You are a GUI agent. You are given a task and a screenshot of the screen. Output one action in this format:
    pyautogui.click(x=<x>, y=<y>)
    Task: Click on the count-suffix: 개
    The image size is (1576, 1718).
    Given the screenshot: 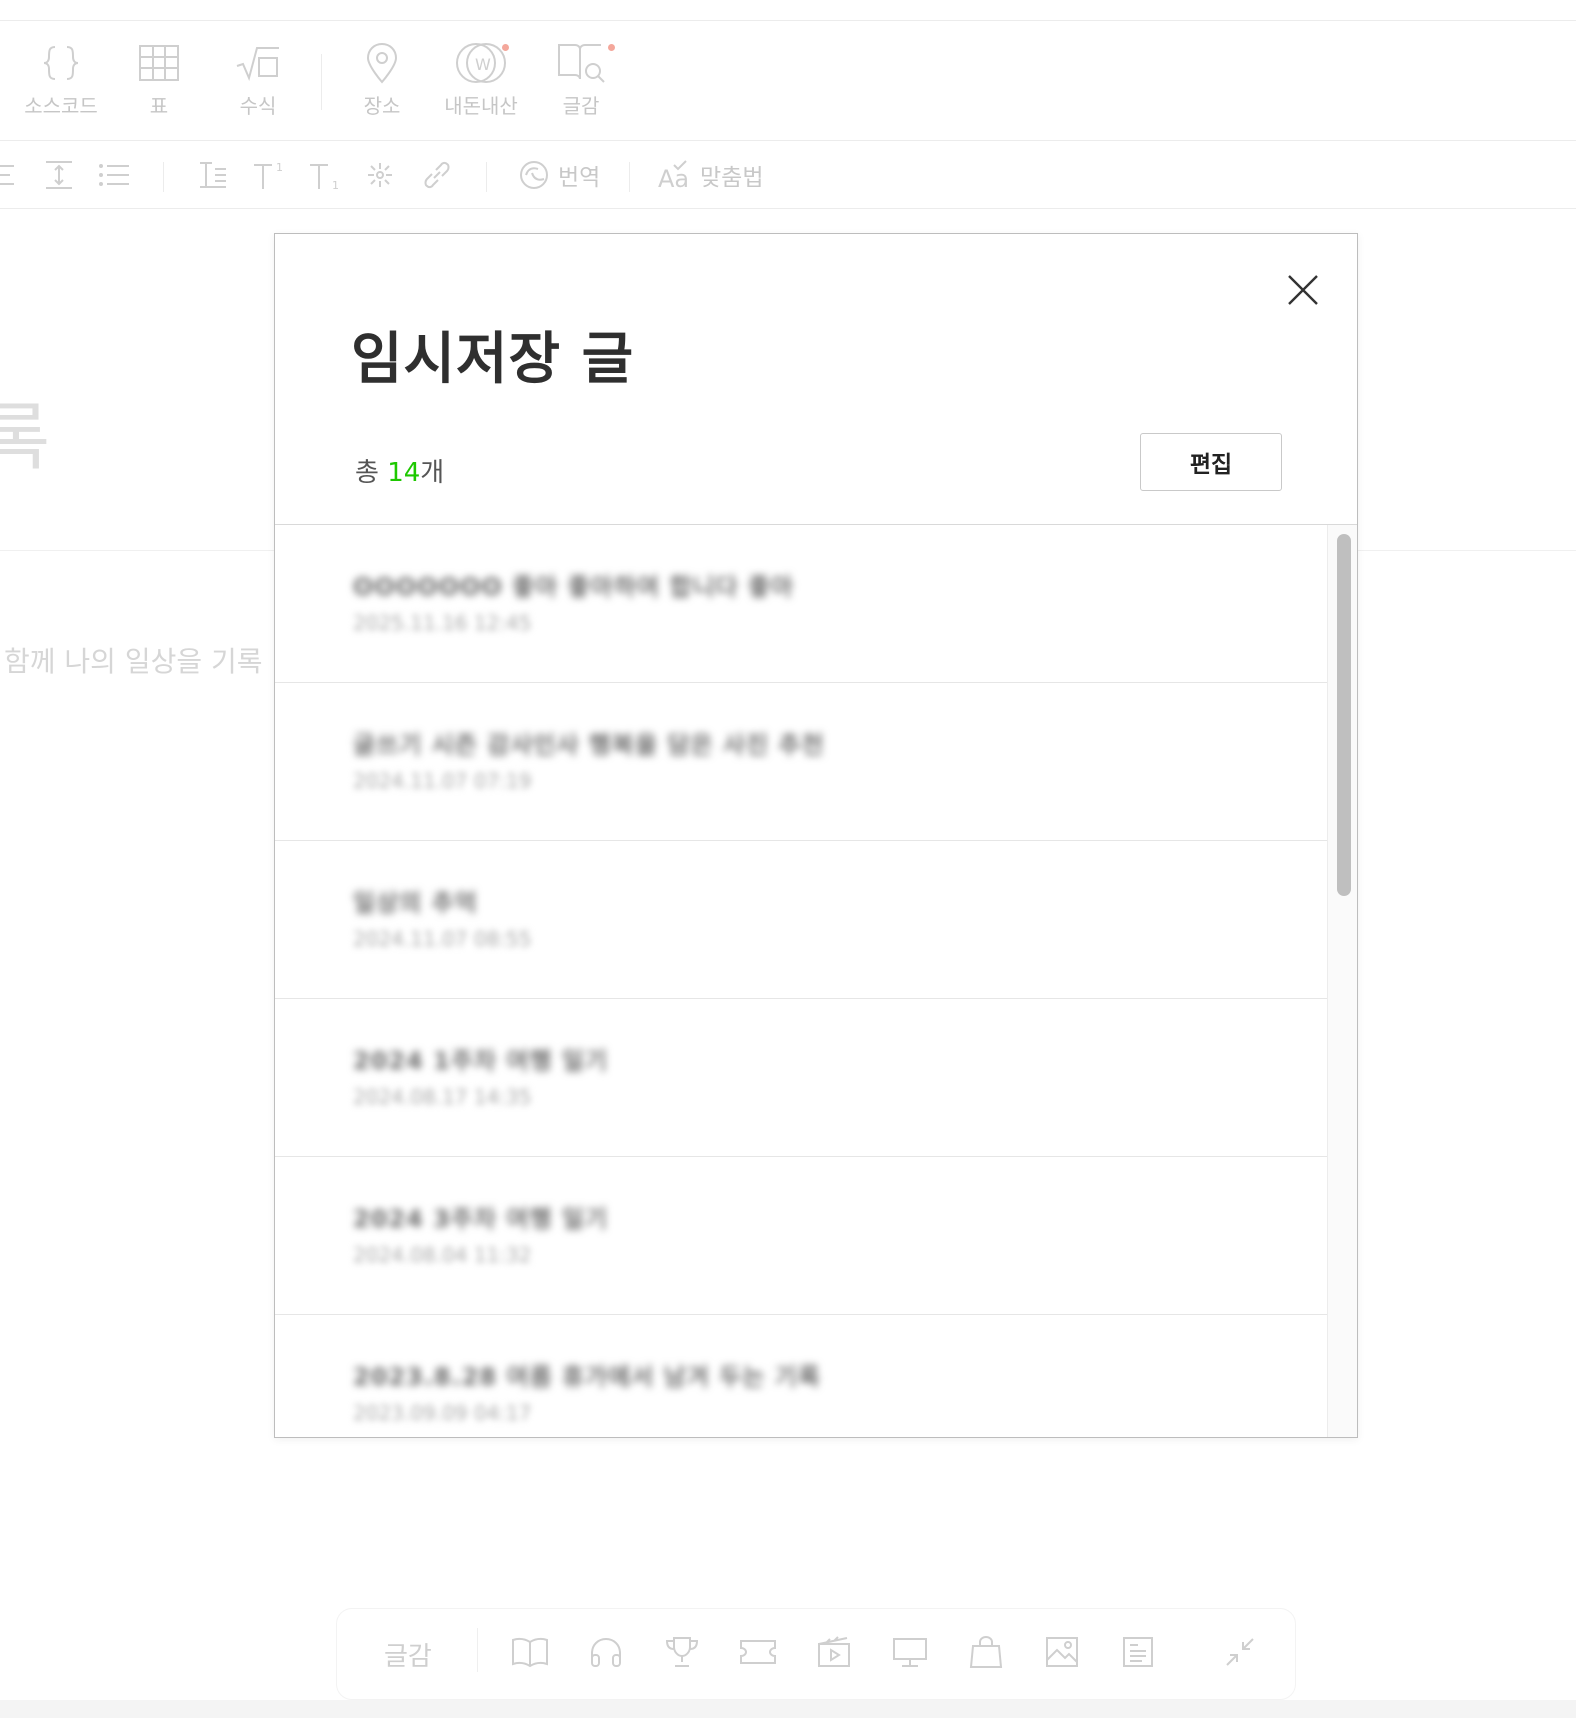 What is the action you would take?
    pyautogui.click(x=432, y=473)
    